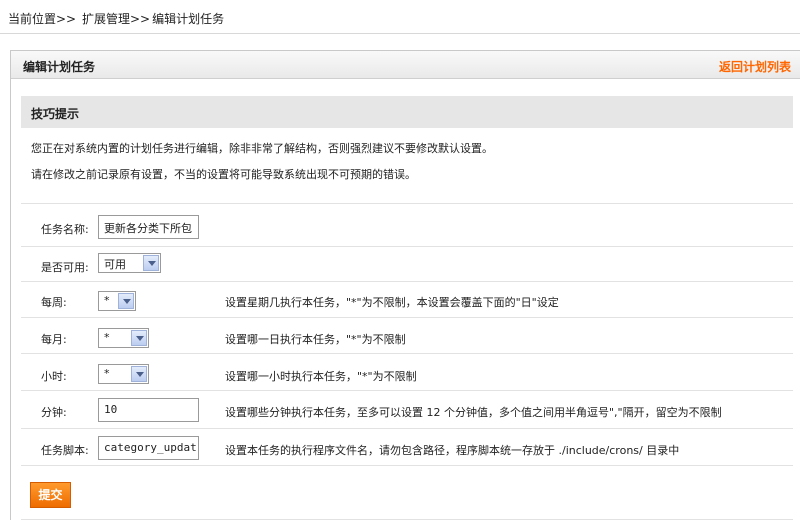 Image resolution: width=800 pixels, height=520 pixels. I want to click on hour-select: *, so click(123, 374).